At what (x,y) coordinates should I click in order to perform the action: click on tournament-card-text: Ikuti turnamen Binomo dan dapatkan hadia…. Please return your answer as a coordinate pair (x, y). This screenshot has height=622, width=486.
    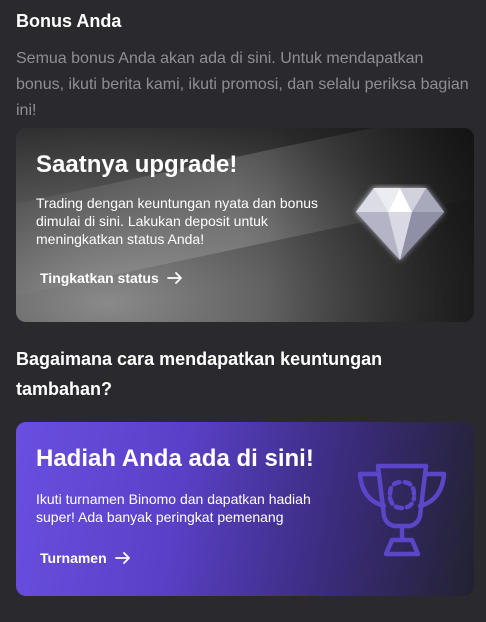
    Looking at the image, I should click on (173, 508).